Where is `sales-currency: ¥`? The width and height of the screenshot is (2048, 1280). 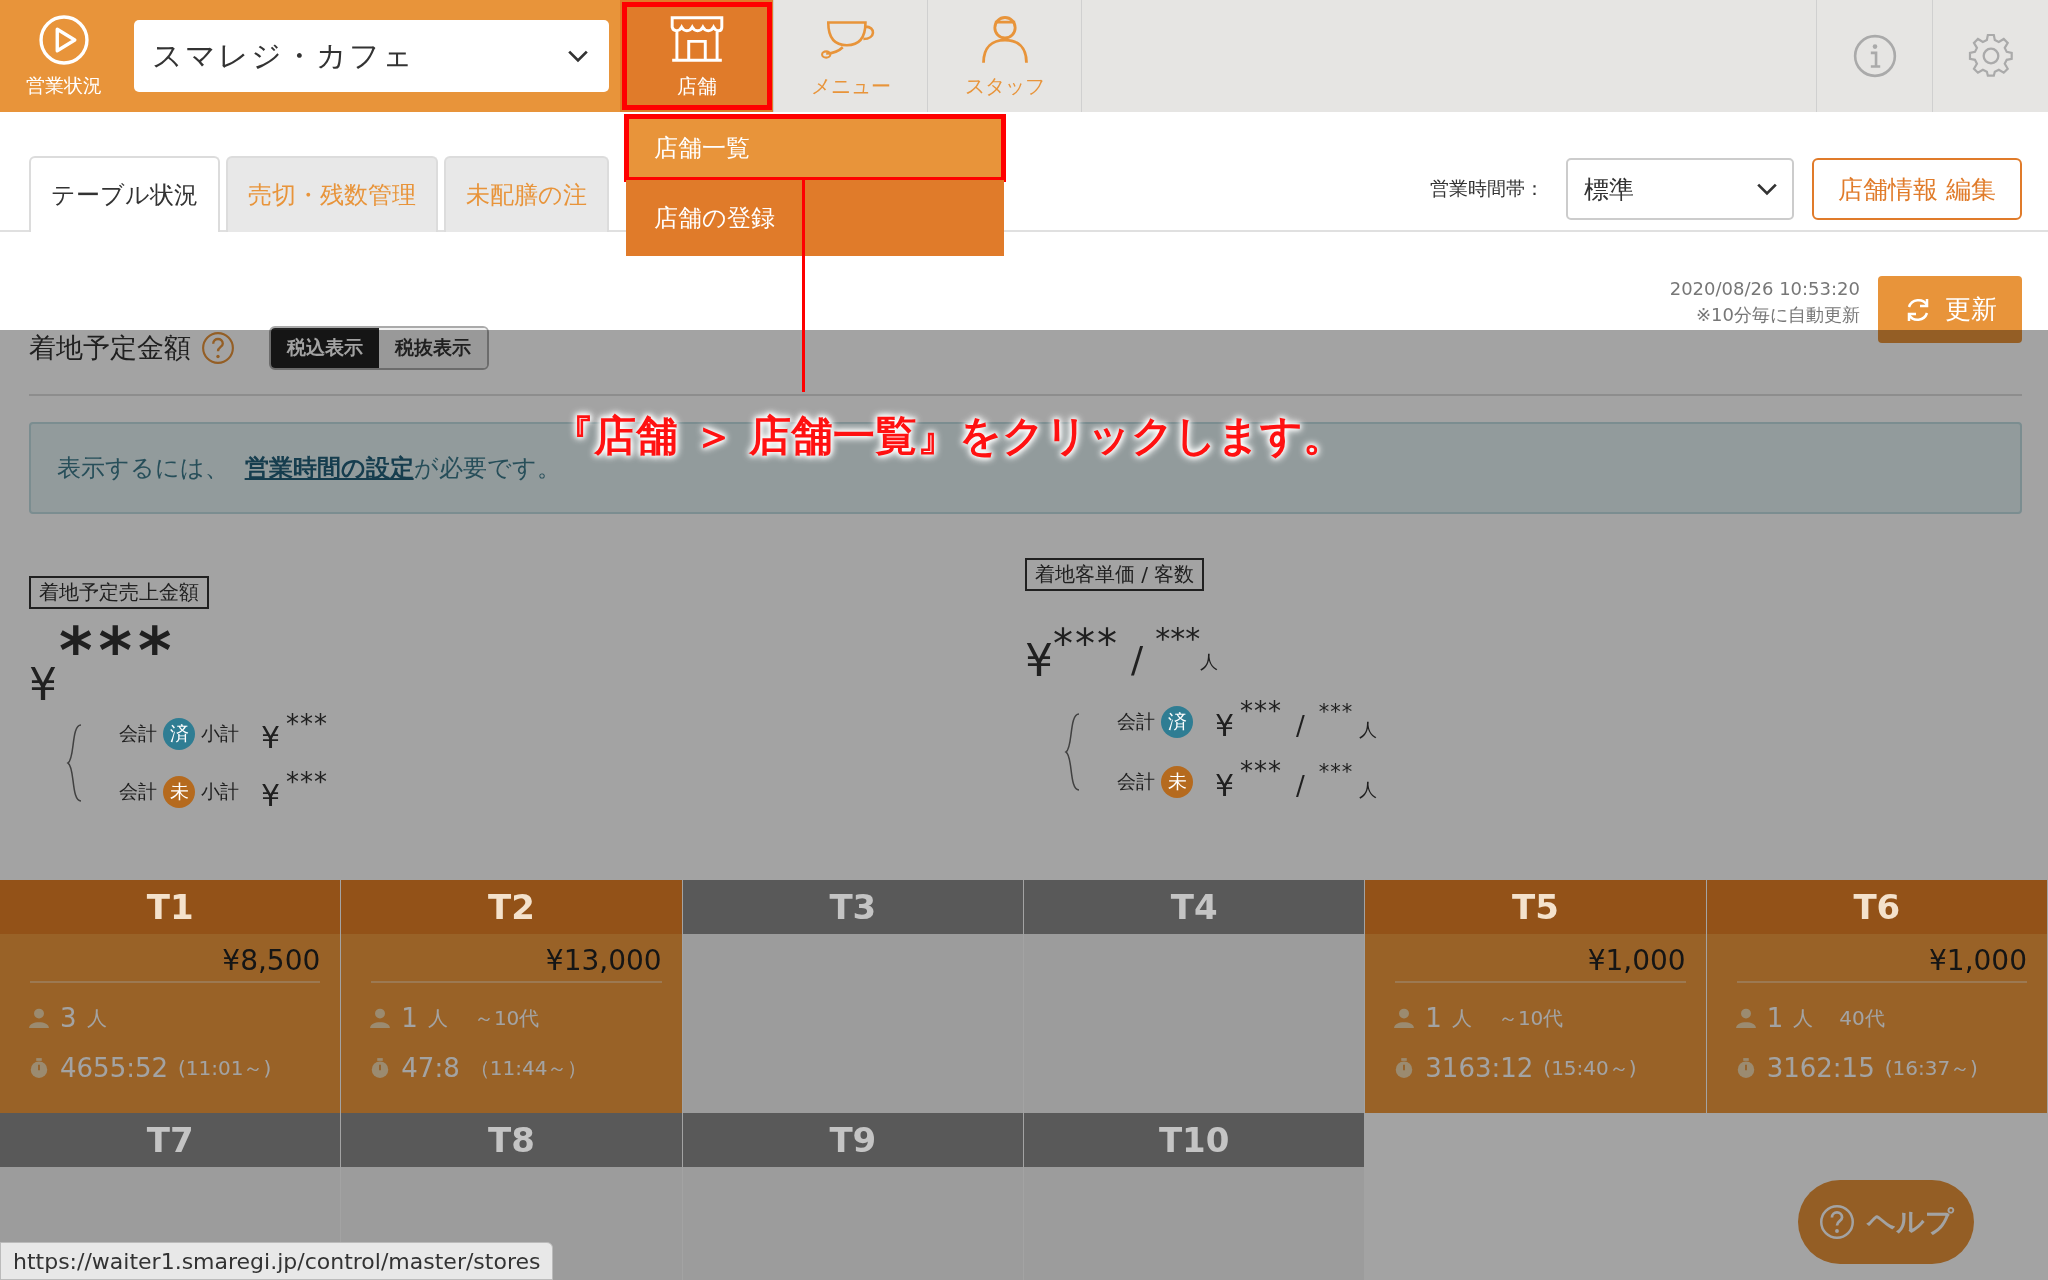 sales-currency: ¥ is located at coordinates (43, 685).